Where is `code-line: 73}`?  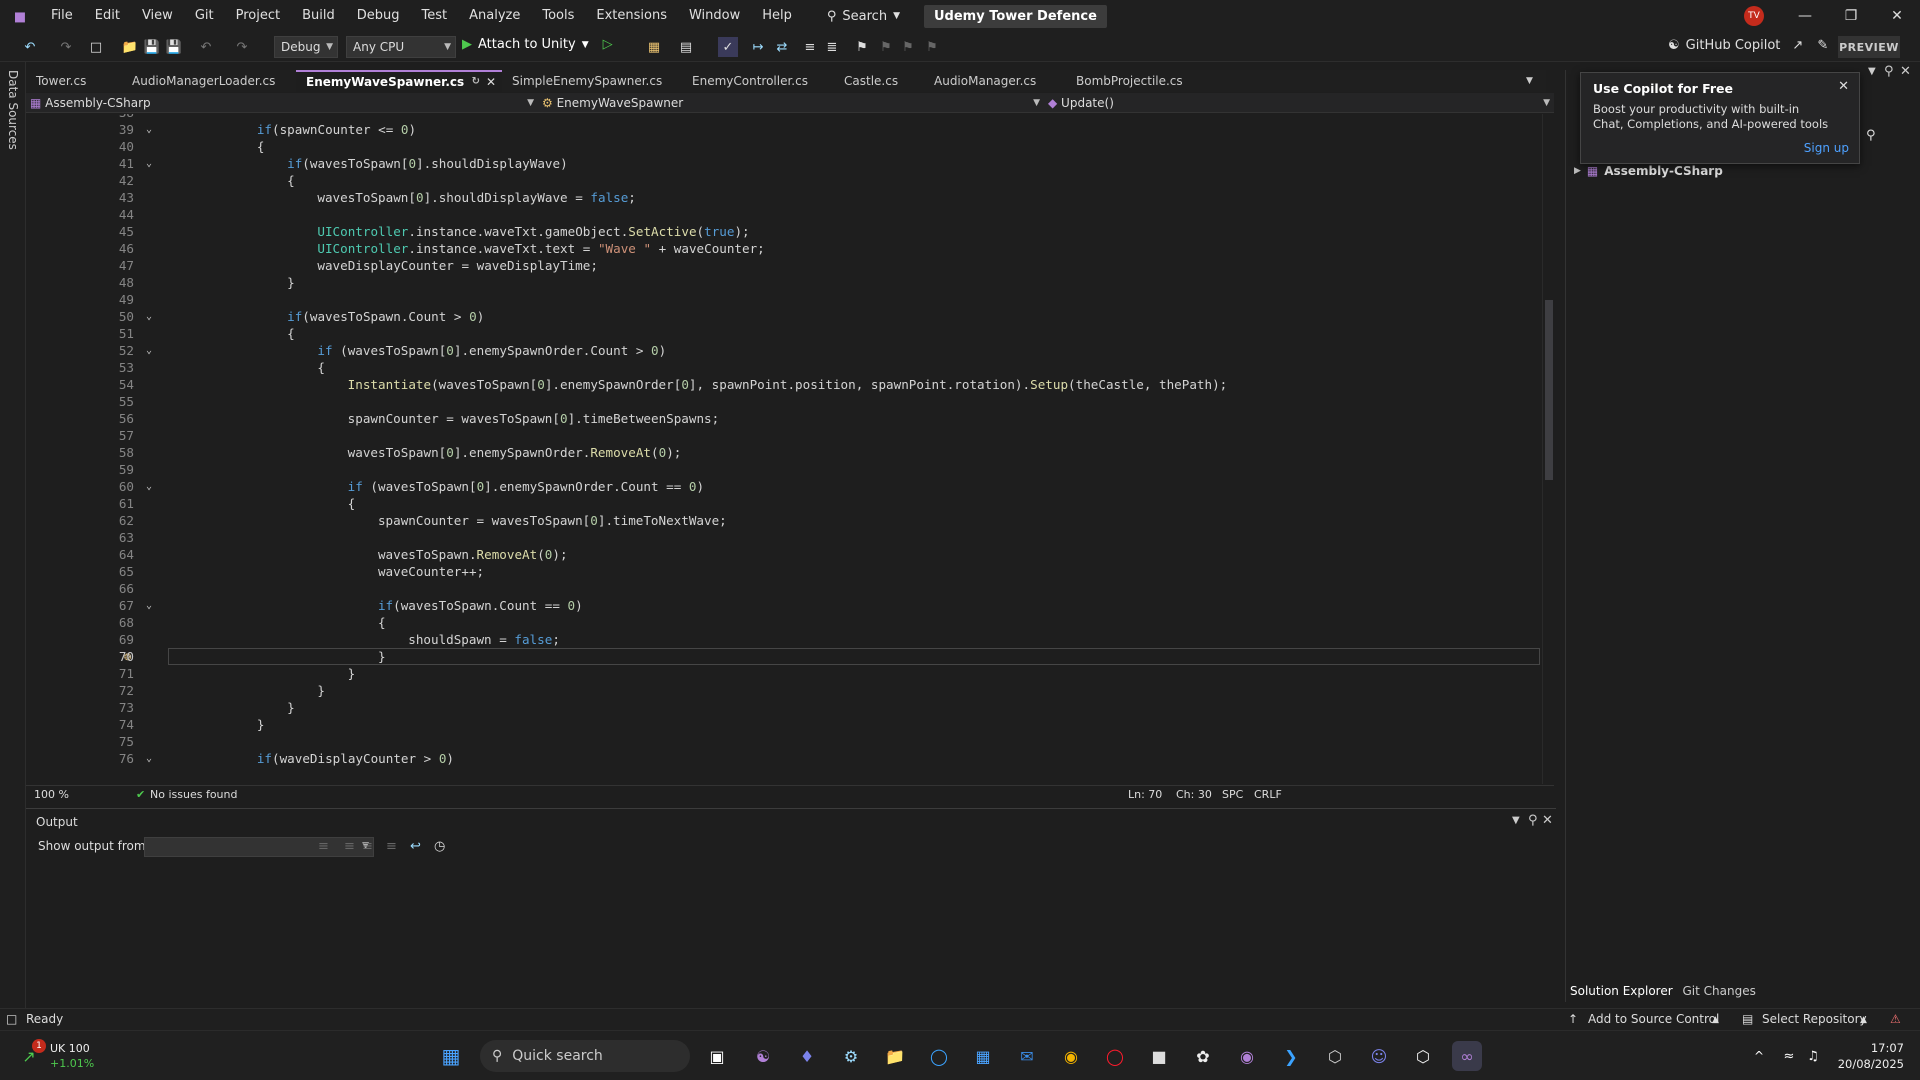
code-line: 73} is located at coordinates (785, 707).